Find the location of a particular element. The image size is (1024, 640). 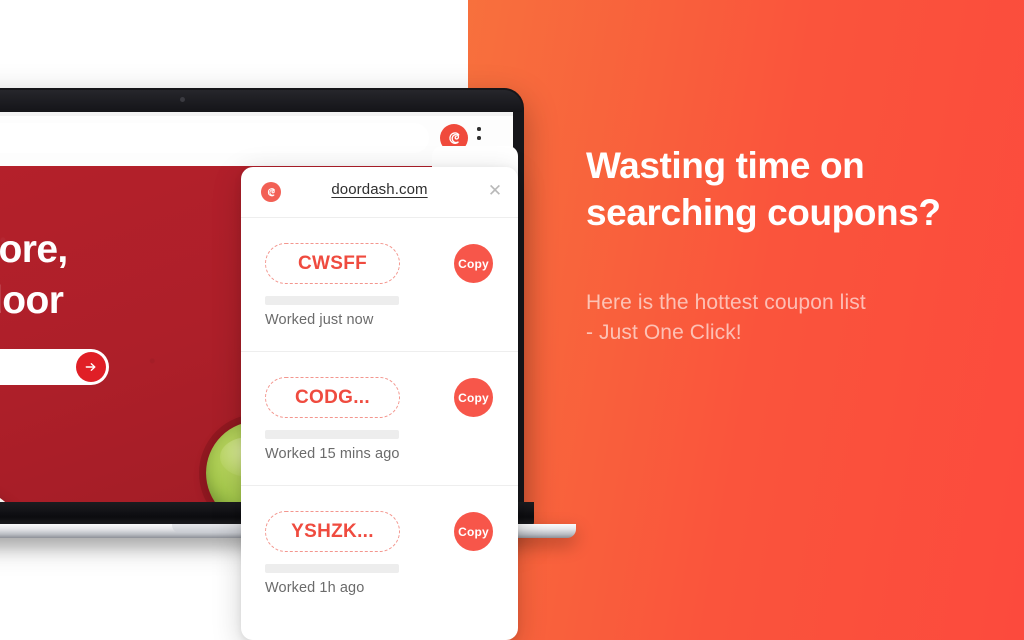

popup-header: doordash.com ✕ is located at coordinates (379, 192).